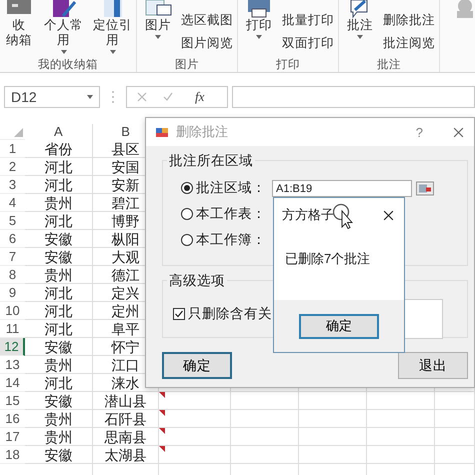 This screenshot has width=475, height=475. I want to click on group-label: 批注, so click(389, 64).